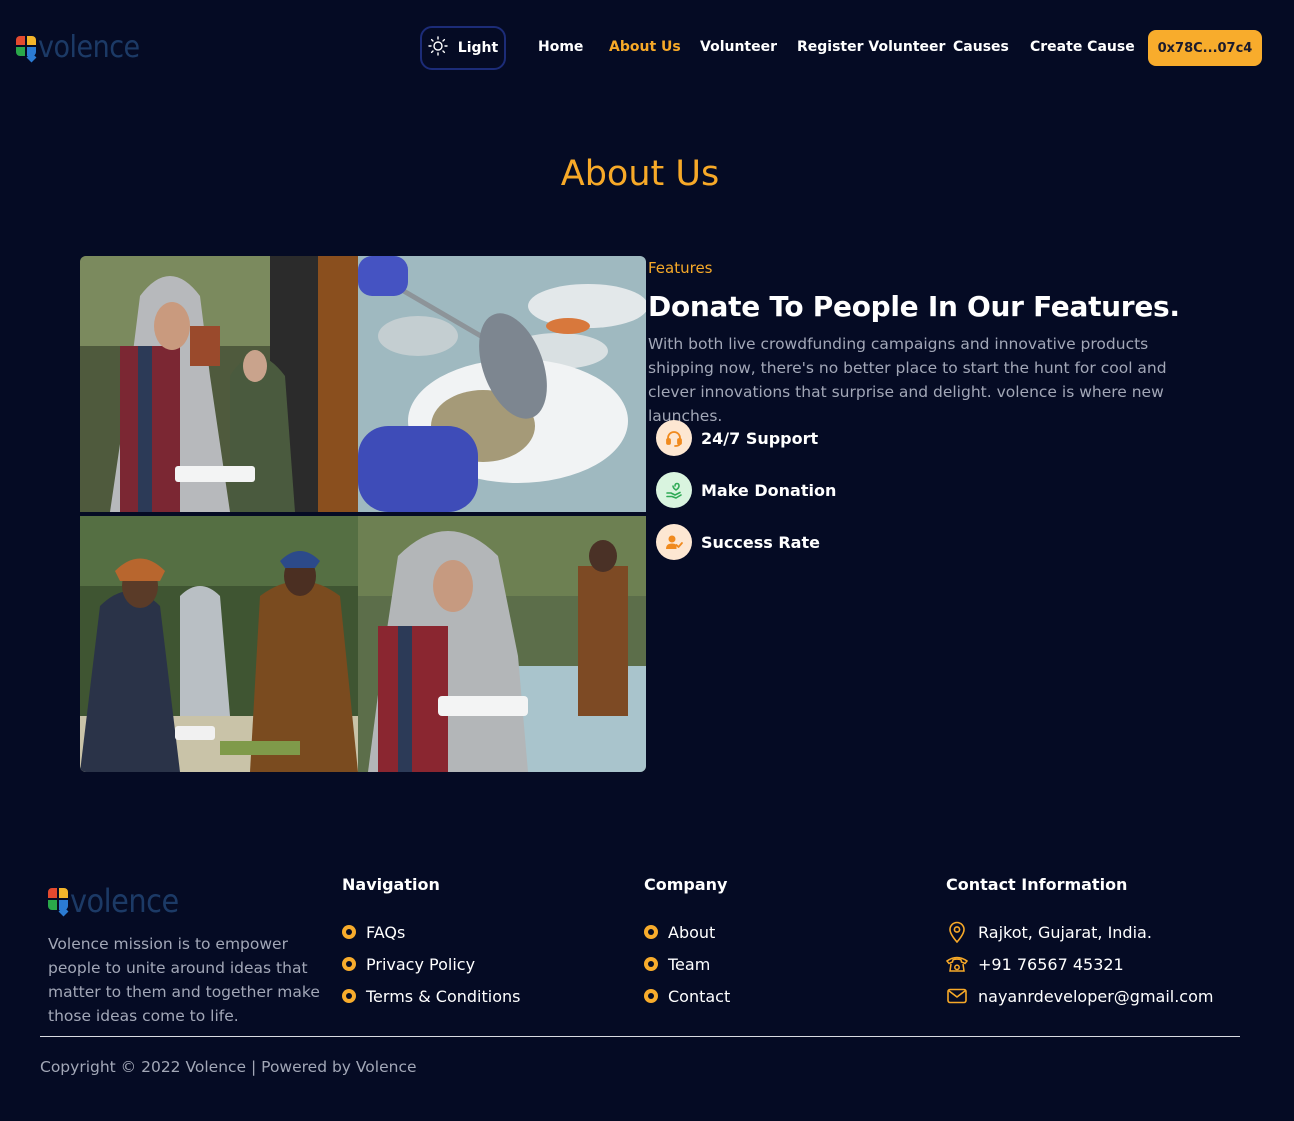  I want to click on theme-toggle-button: Light, so click(463, 48).